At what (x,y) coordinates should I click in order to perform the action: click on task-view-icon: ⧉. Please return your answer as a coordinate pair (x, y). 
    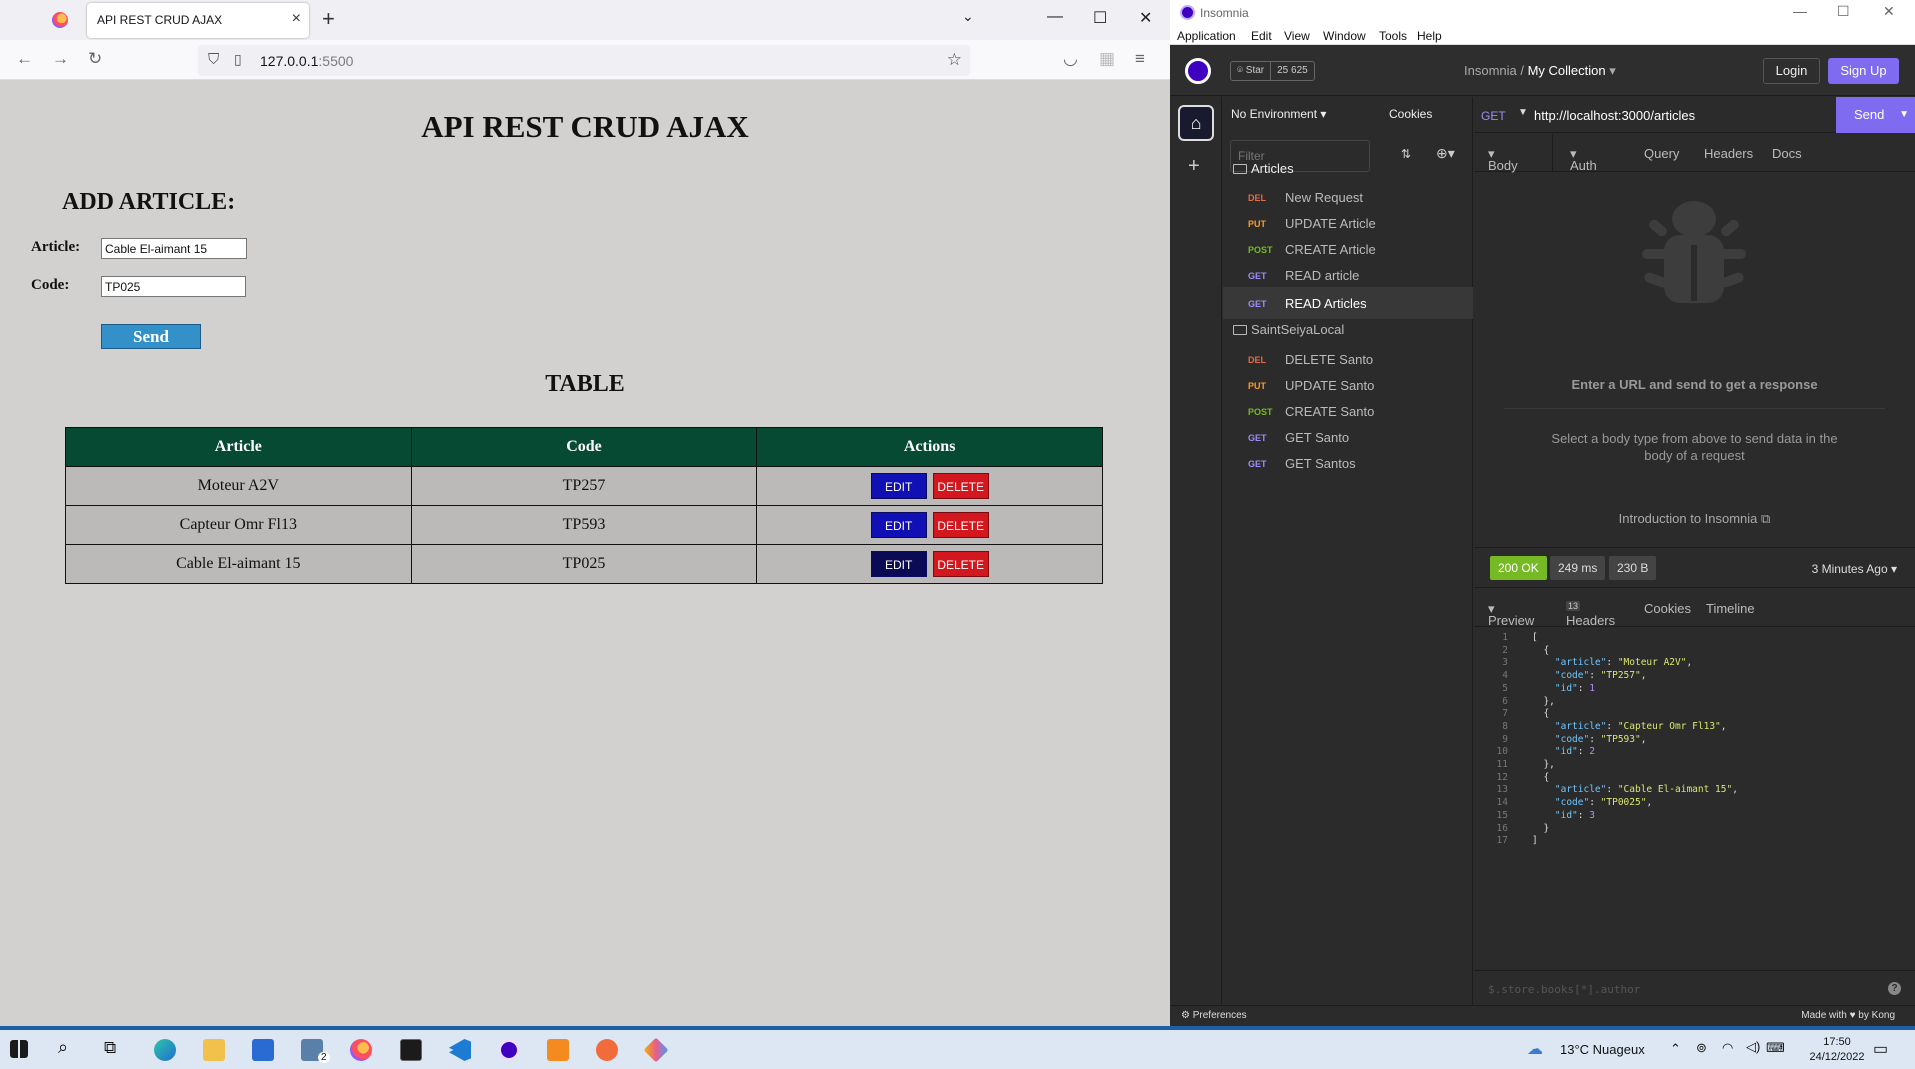
    Looking at the image, I should click on (110, 1048).